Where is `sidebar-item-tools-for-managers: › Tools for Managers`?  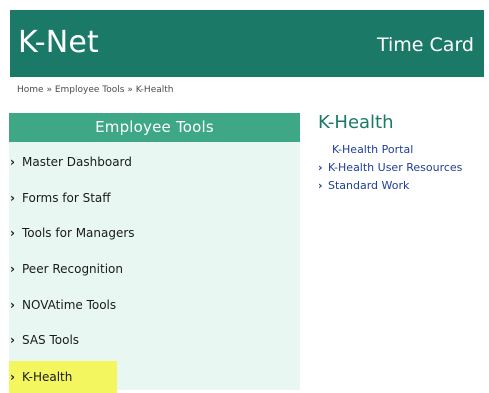 sidebar-item-tools-for-managers: › Tools for Managers is located at coordinates (72, 233).